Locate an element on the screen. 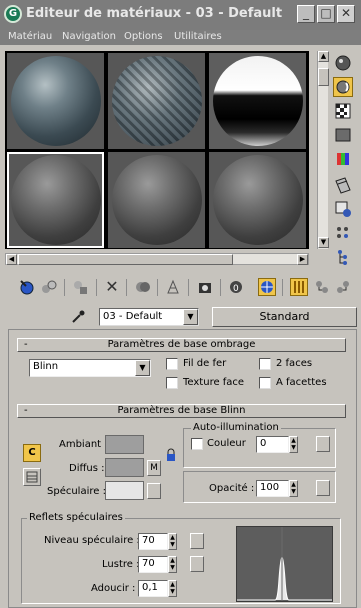 Image resolution: width=361 pixels, height=608 pixels. ambient-label: Ambiant : is located at coordinates (83, 444).